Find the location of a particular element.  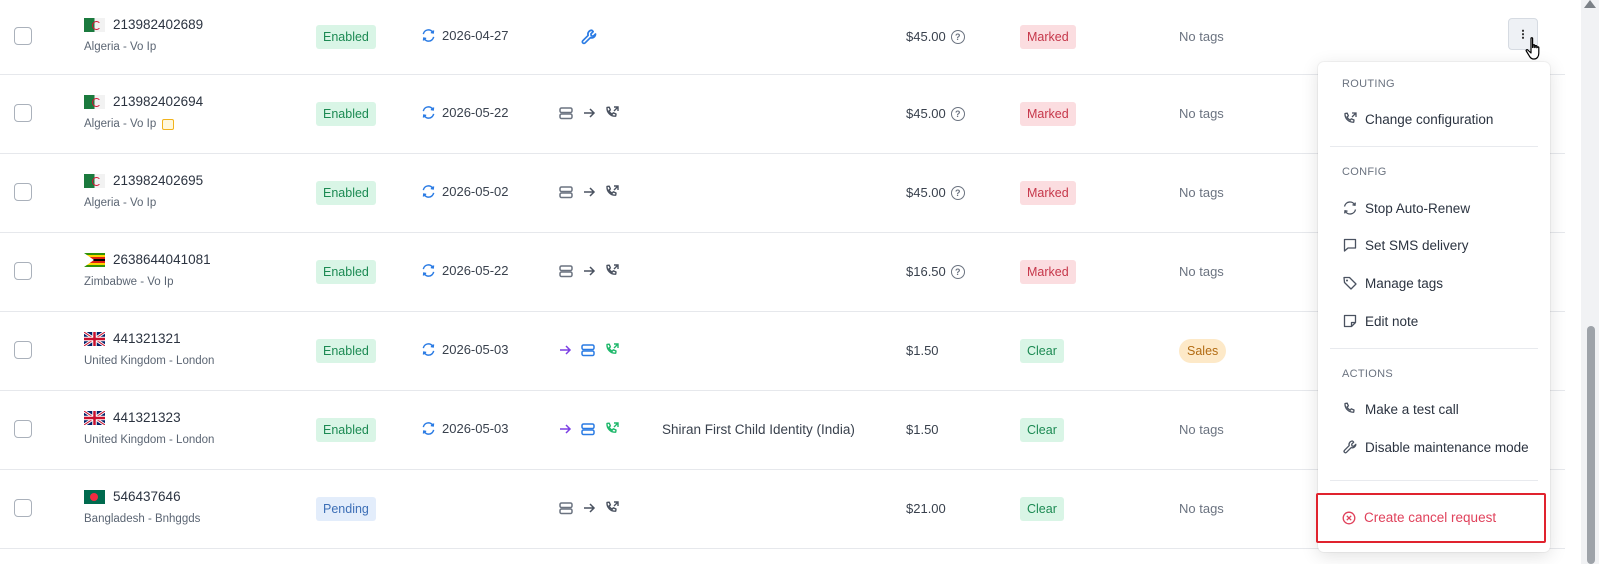

menu-section-routing: ROUTING is located at coordinates (1368, 84).